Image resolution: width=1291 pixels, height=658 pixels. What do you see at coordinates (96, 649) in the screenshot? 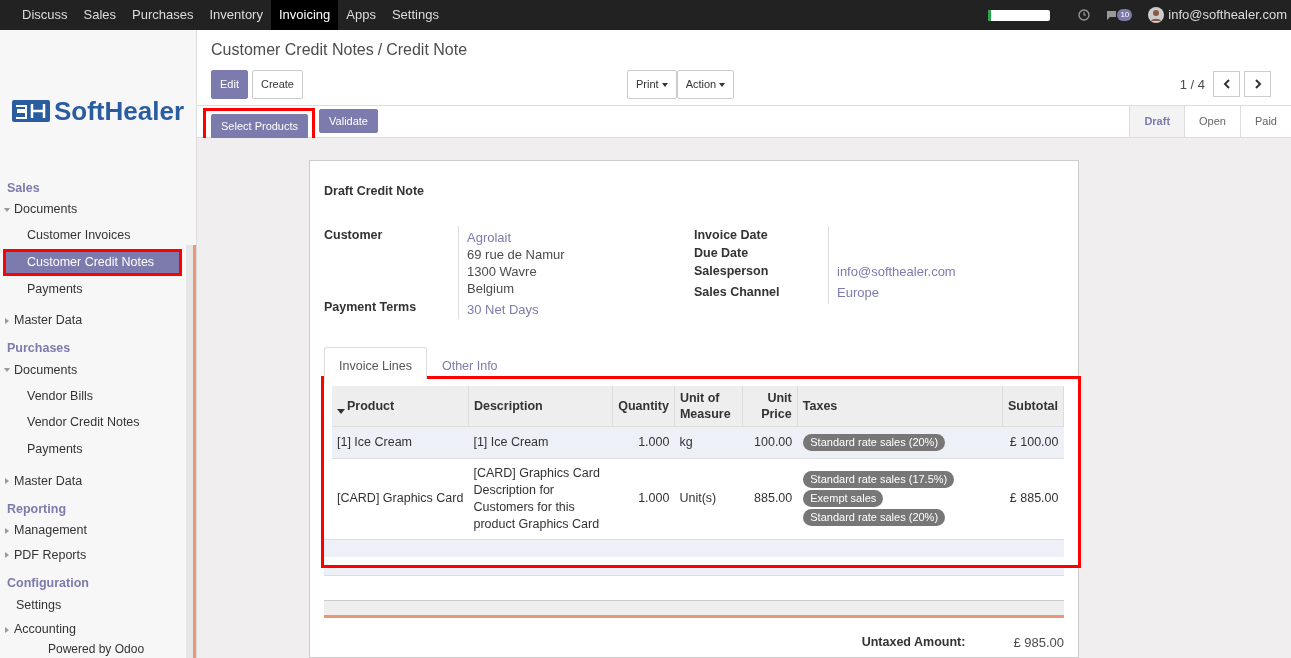
I see `footer-text: Powered by Odoo` at bounding box center [96, 649].